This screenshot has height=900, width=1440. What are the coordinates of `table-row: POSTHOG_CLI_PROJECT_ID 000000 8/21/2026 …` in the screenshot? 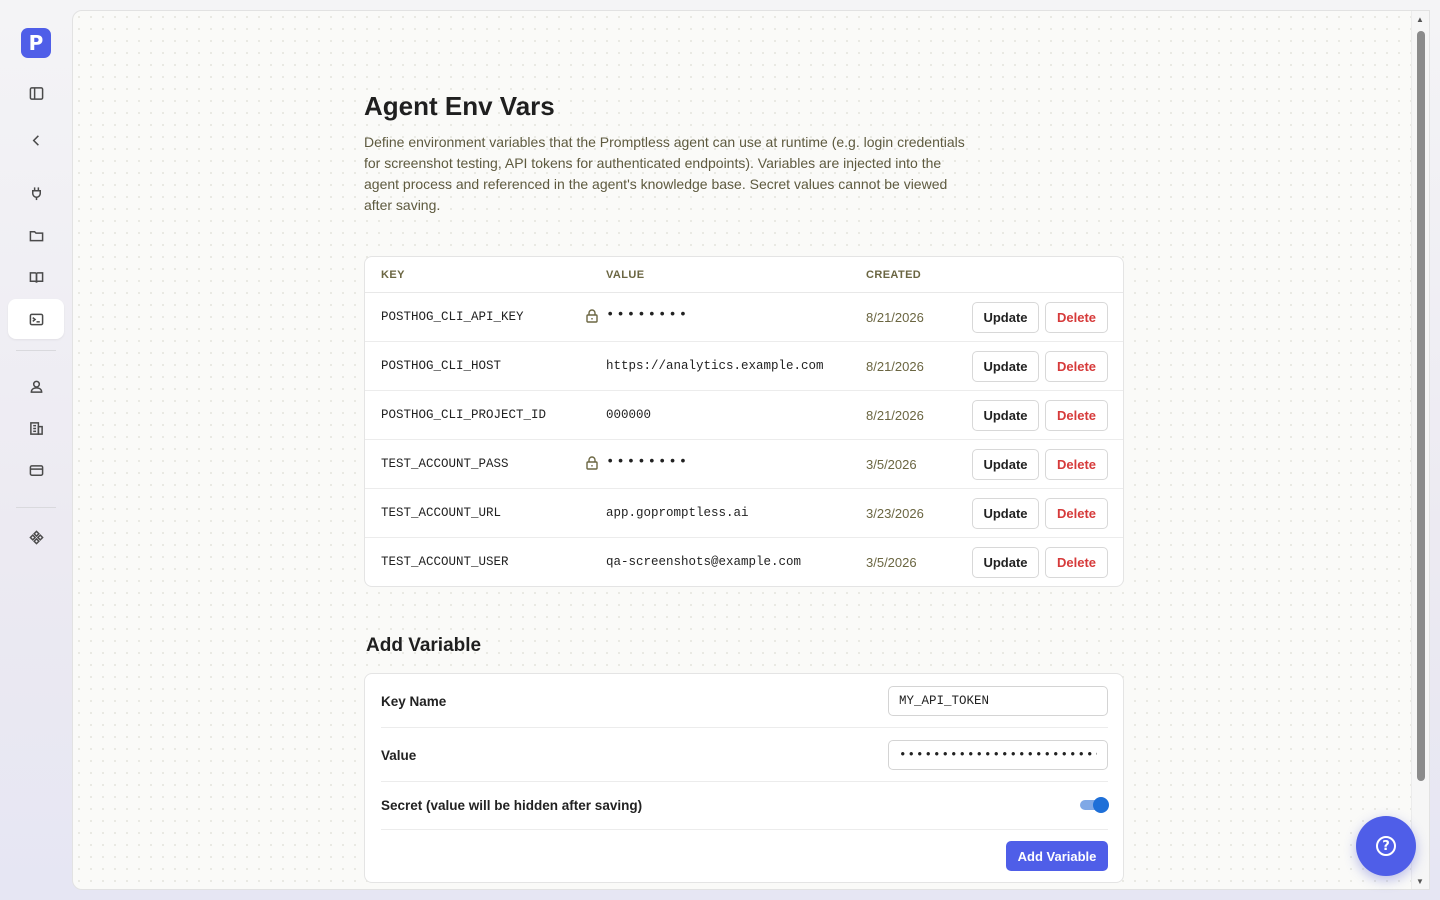 It's located at (744, 415).